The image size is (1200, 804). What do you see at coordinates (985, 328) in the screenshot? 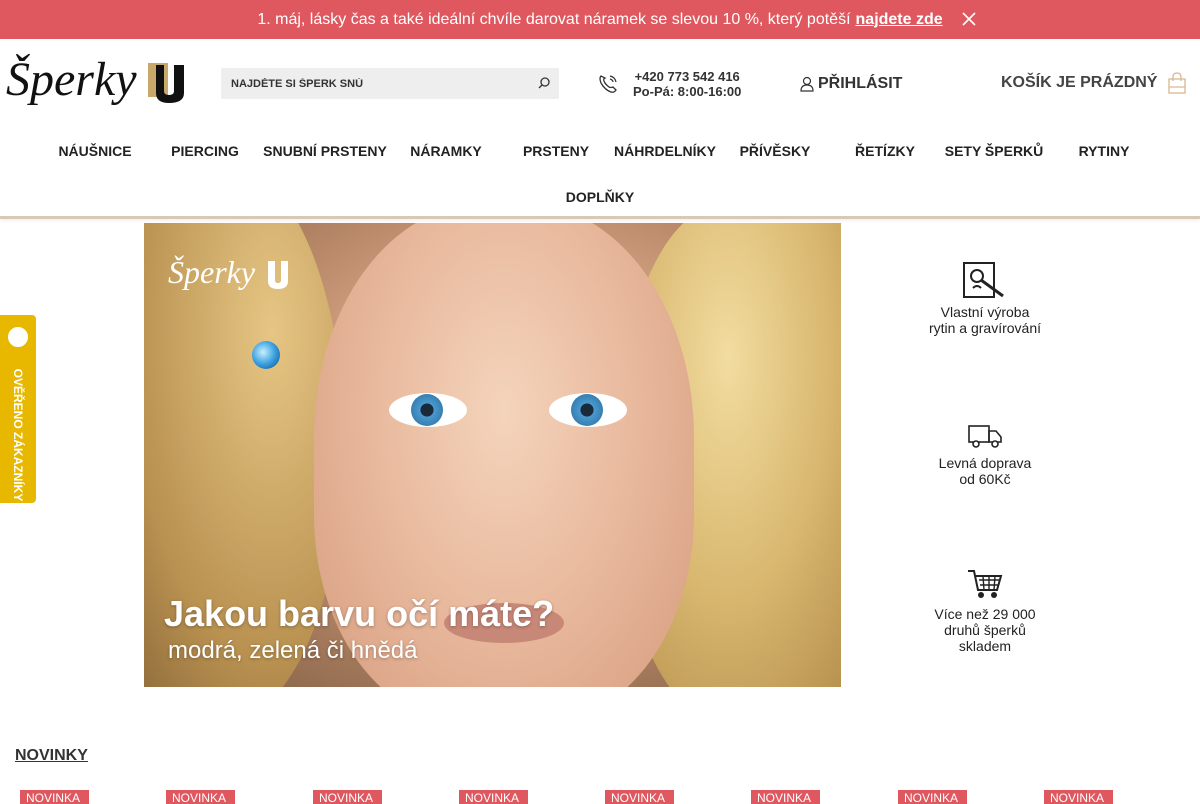
I see `feature-engraving-line2: rytin a gravírování` at bounding box center [985, 328].